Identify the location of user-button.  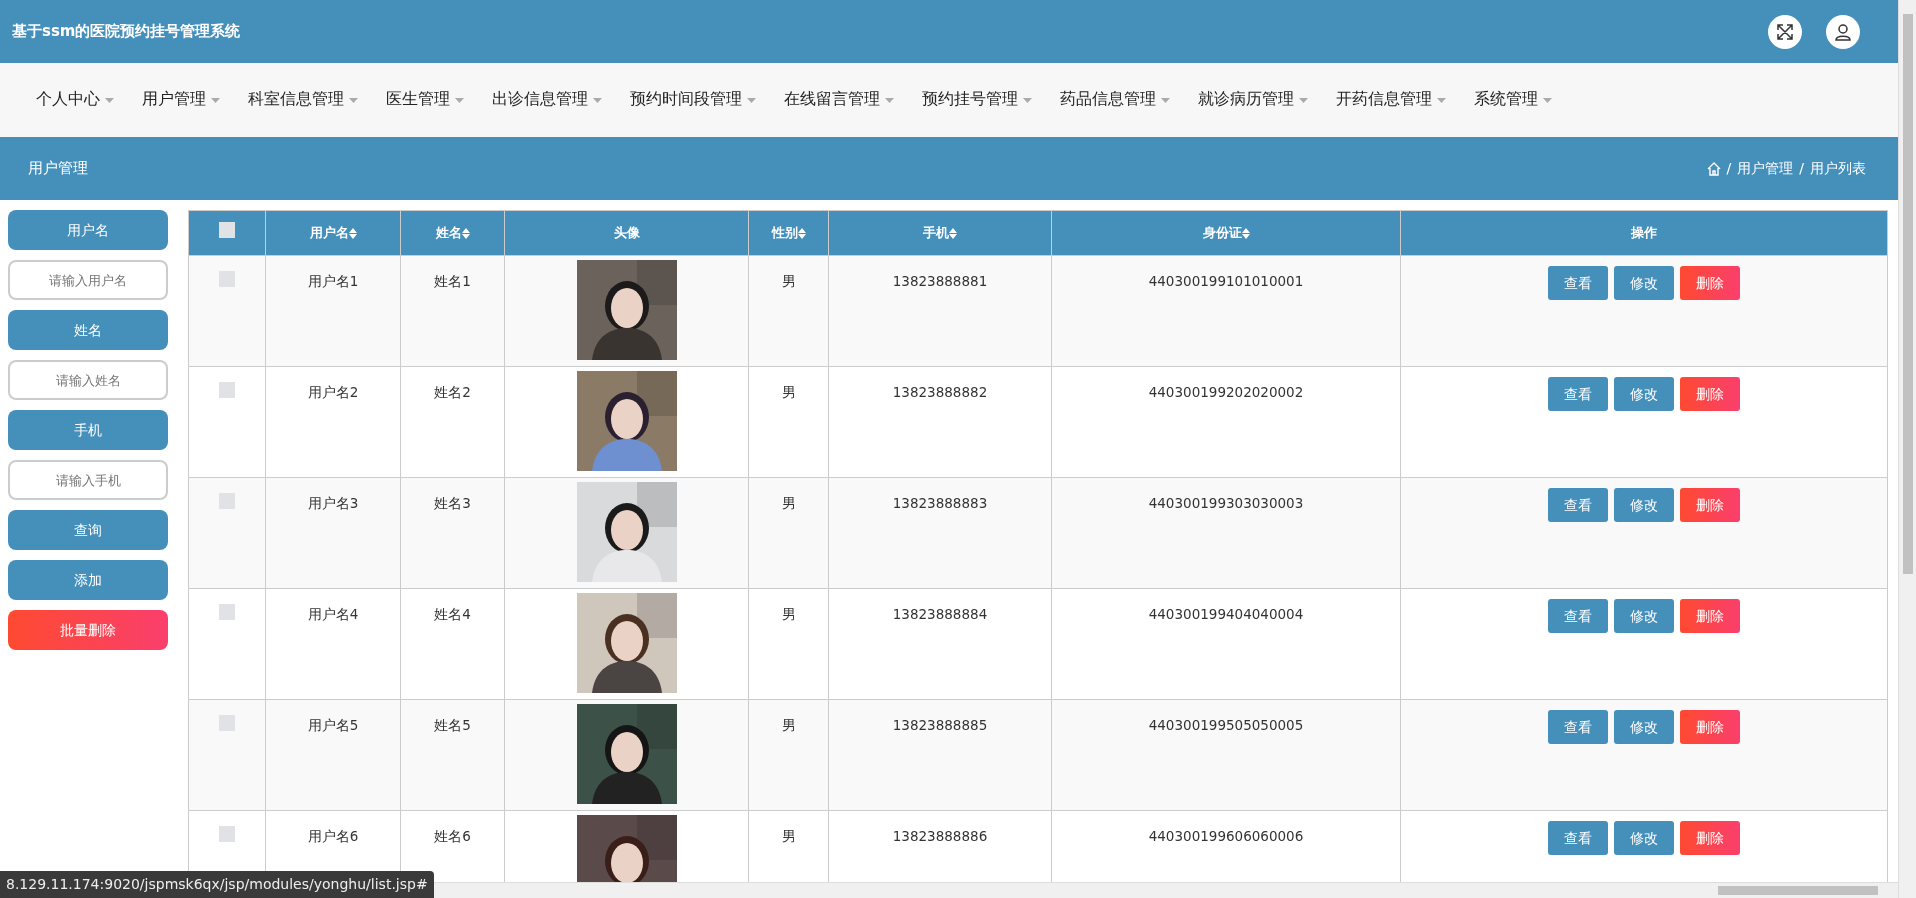
(1843, 31).